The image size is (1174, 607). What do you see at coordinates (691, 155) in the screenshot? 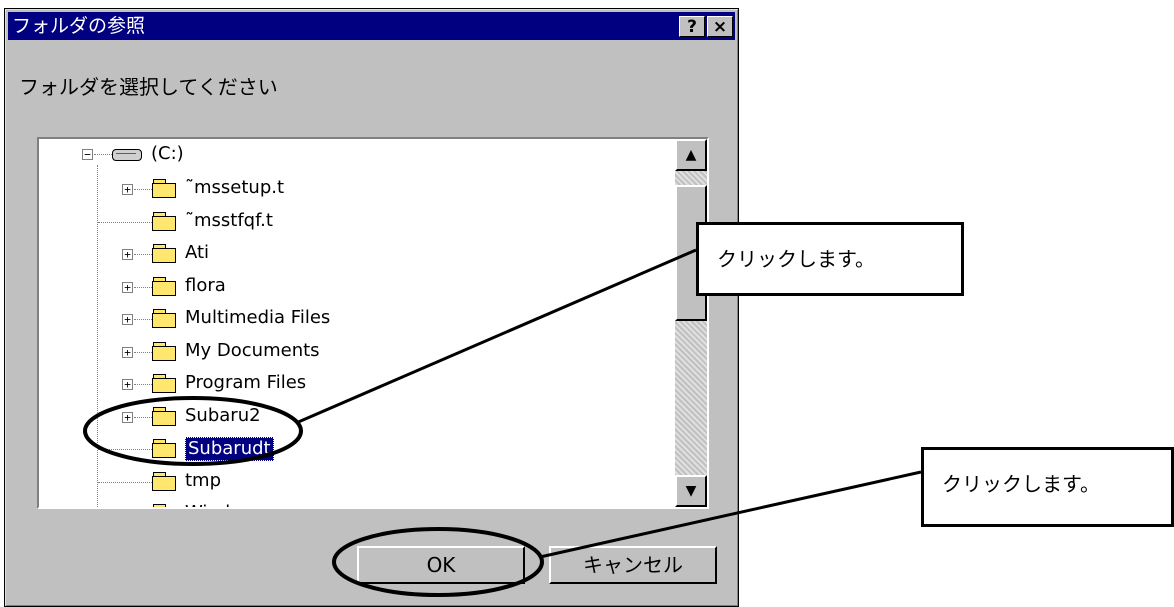
I see `scroll-up-button: ▲` at bounding box center [691, 155].